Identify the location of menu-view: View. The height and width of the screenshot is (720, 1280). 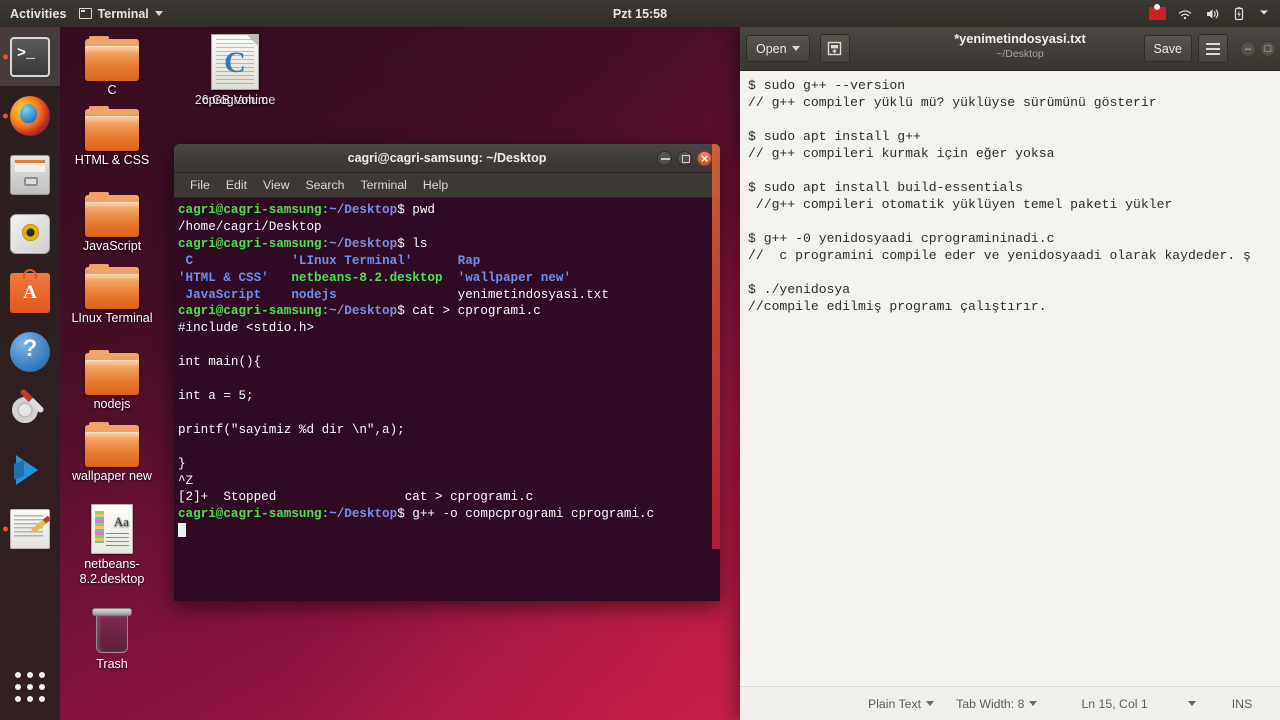
(276, 185).